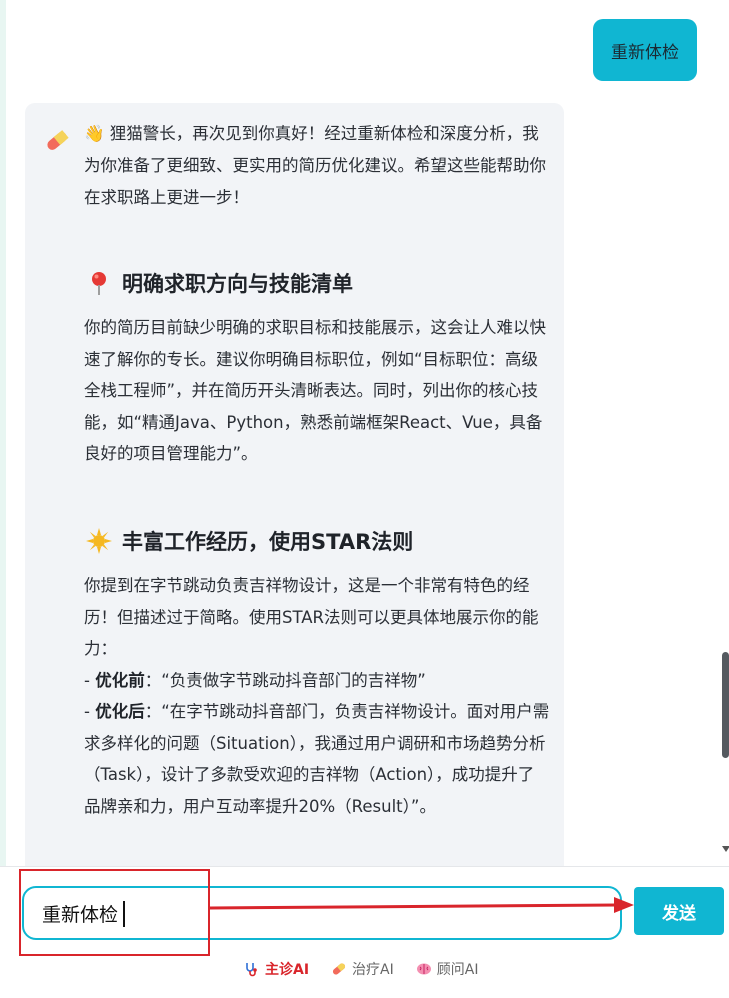  What do you see at coordinates (373, 970) in the screenshot?
I see `mode-label-treatment: 治疗AI` at bounding box center [373, 970].